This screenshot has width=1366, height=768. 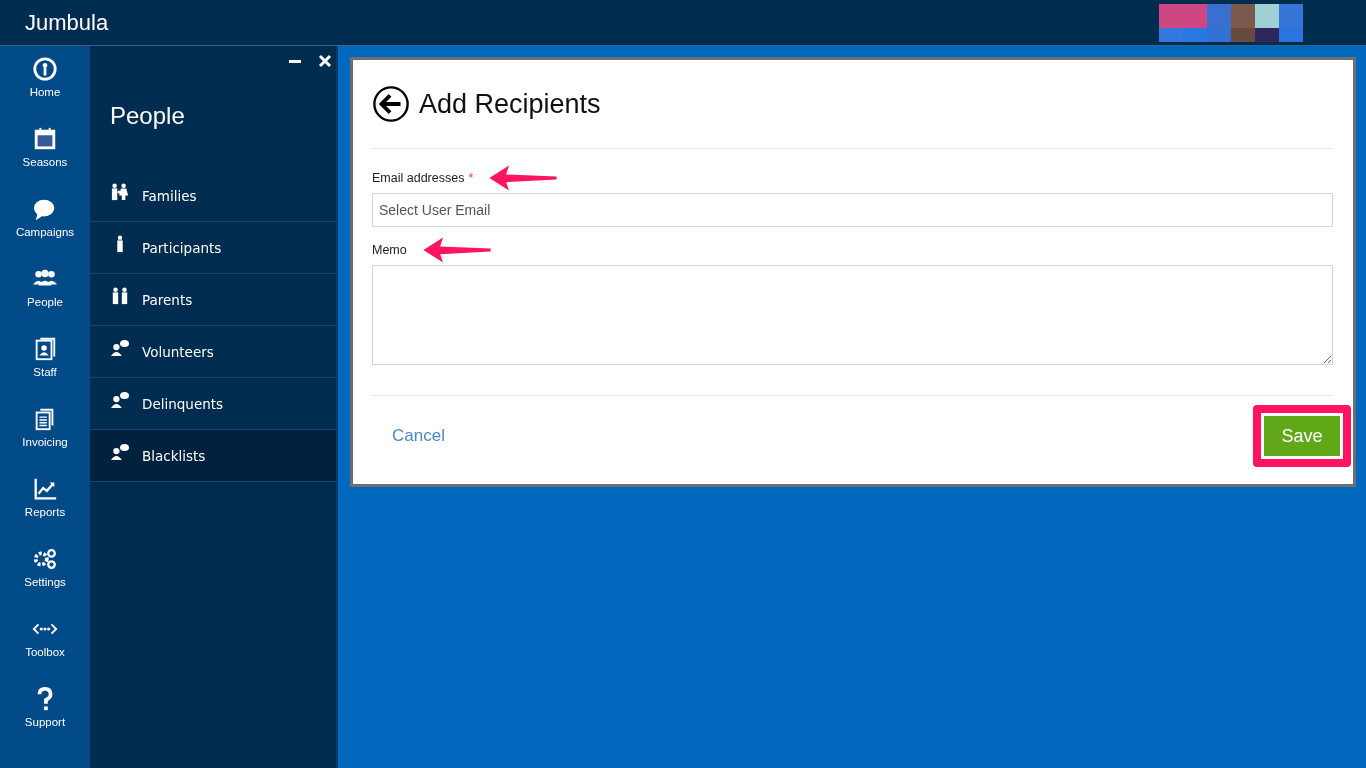 I want to click on field-label: Memo, so click(x=389, y=250).